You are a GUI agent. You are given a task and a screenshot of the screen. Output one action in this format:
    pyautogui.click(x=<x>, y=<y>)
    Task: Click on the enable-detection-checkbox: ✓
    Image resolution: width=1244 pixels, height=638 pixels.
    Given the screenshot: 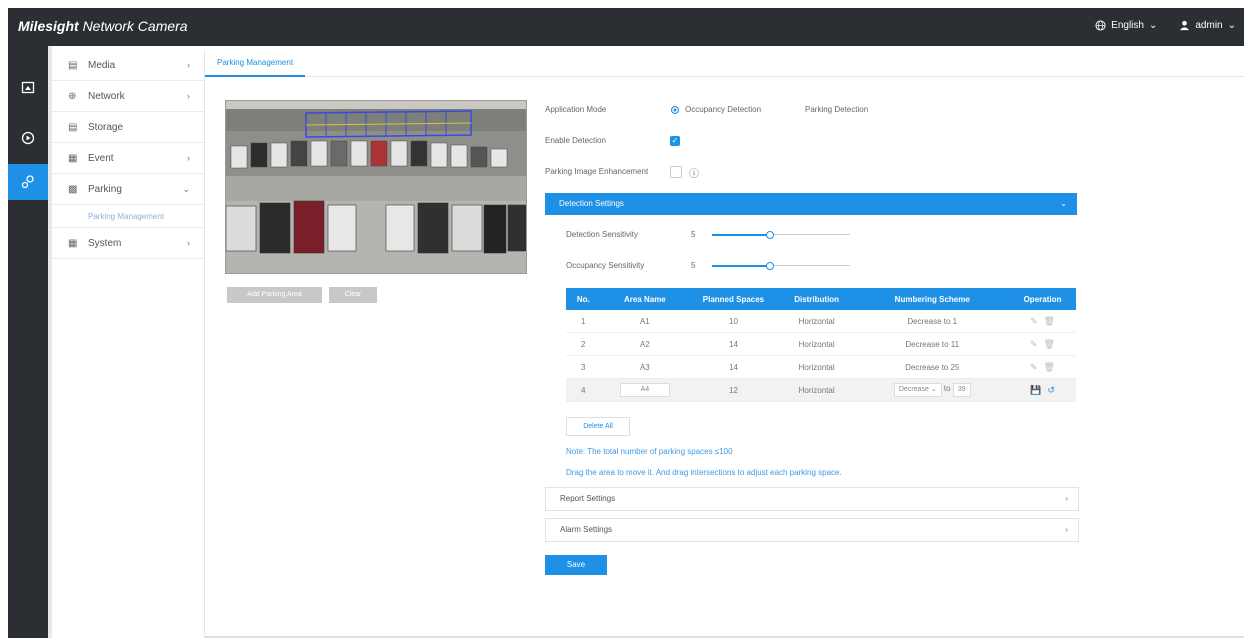 What is the action you would take?
    pyautogui.click(x=675, y=141)
    